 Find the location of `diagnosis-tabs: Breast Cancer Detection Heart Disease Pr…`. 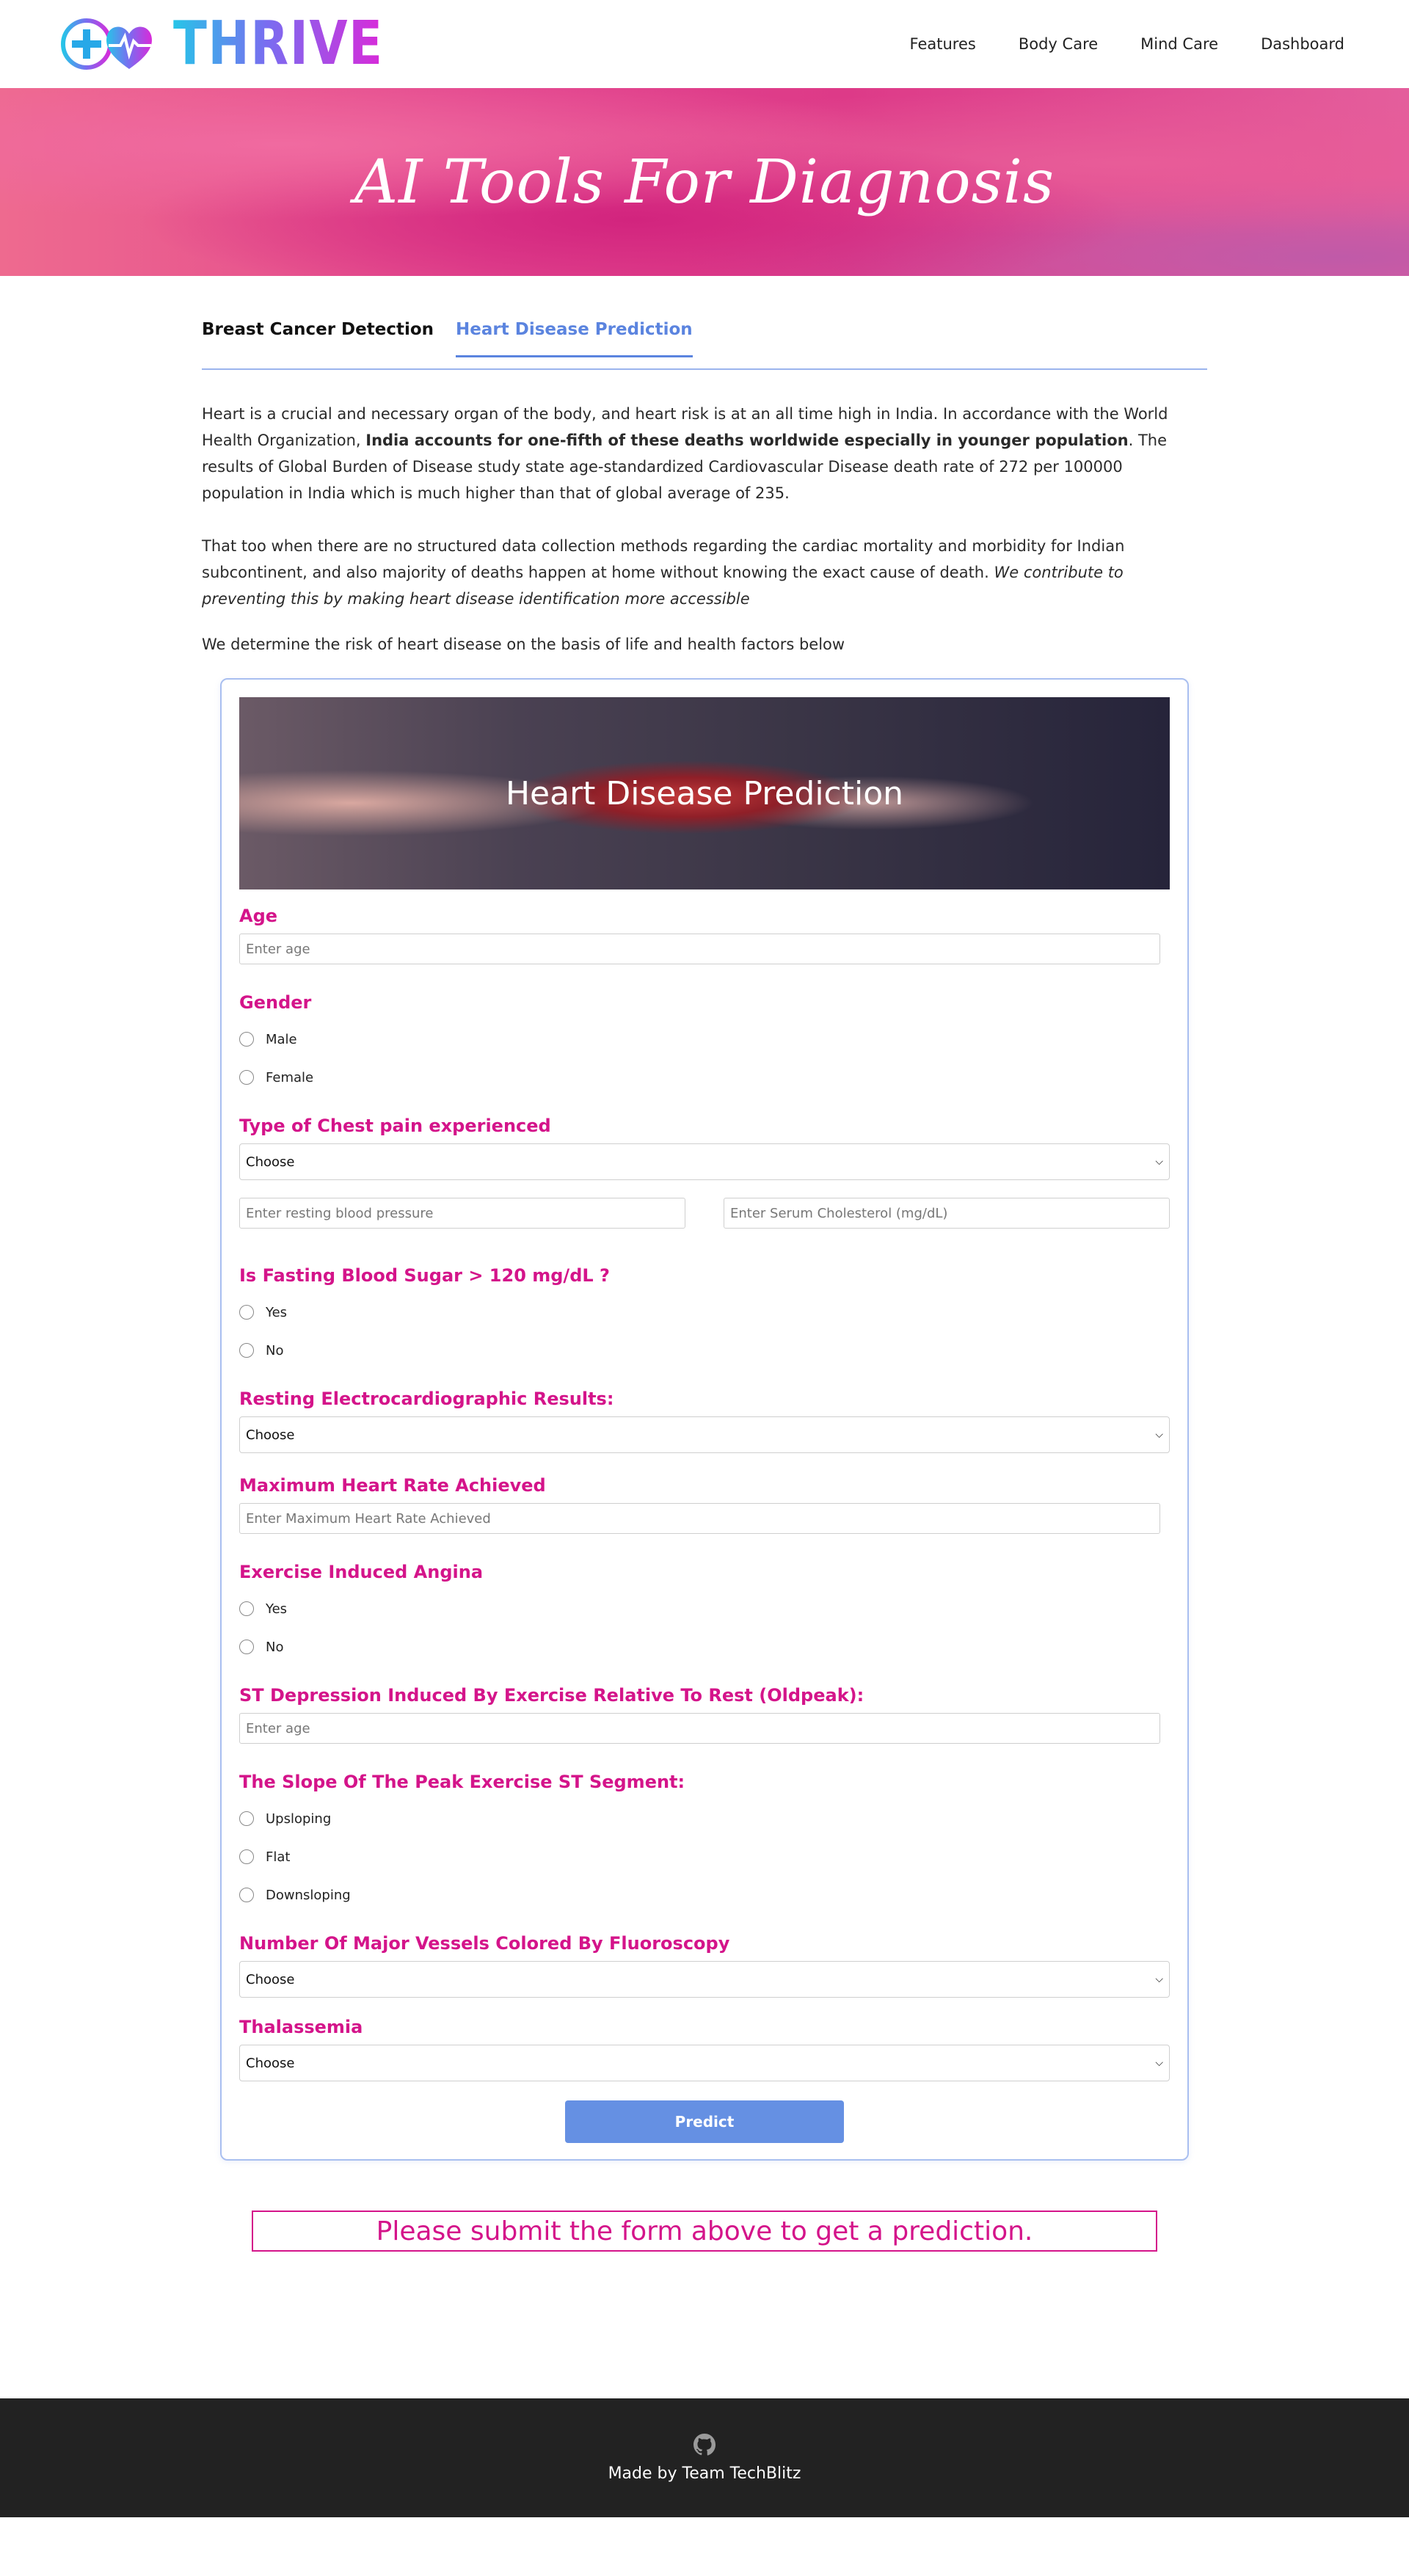

diagnosis-tabs: Breast Cancer Detection Heart Disease Pr… is located at coordinates (704, 345).